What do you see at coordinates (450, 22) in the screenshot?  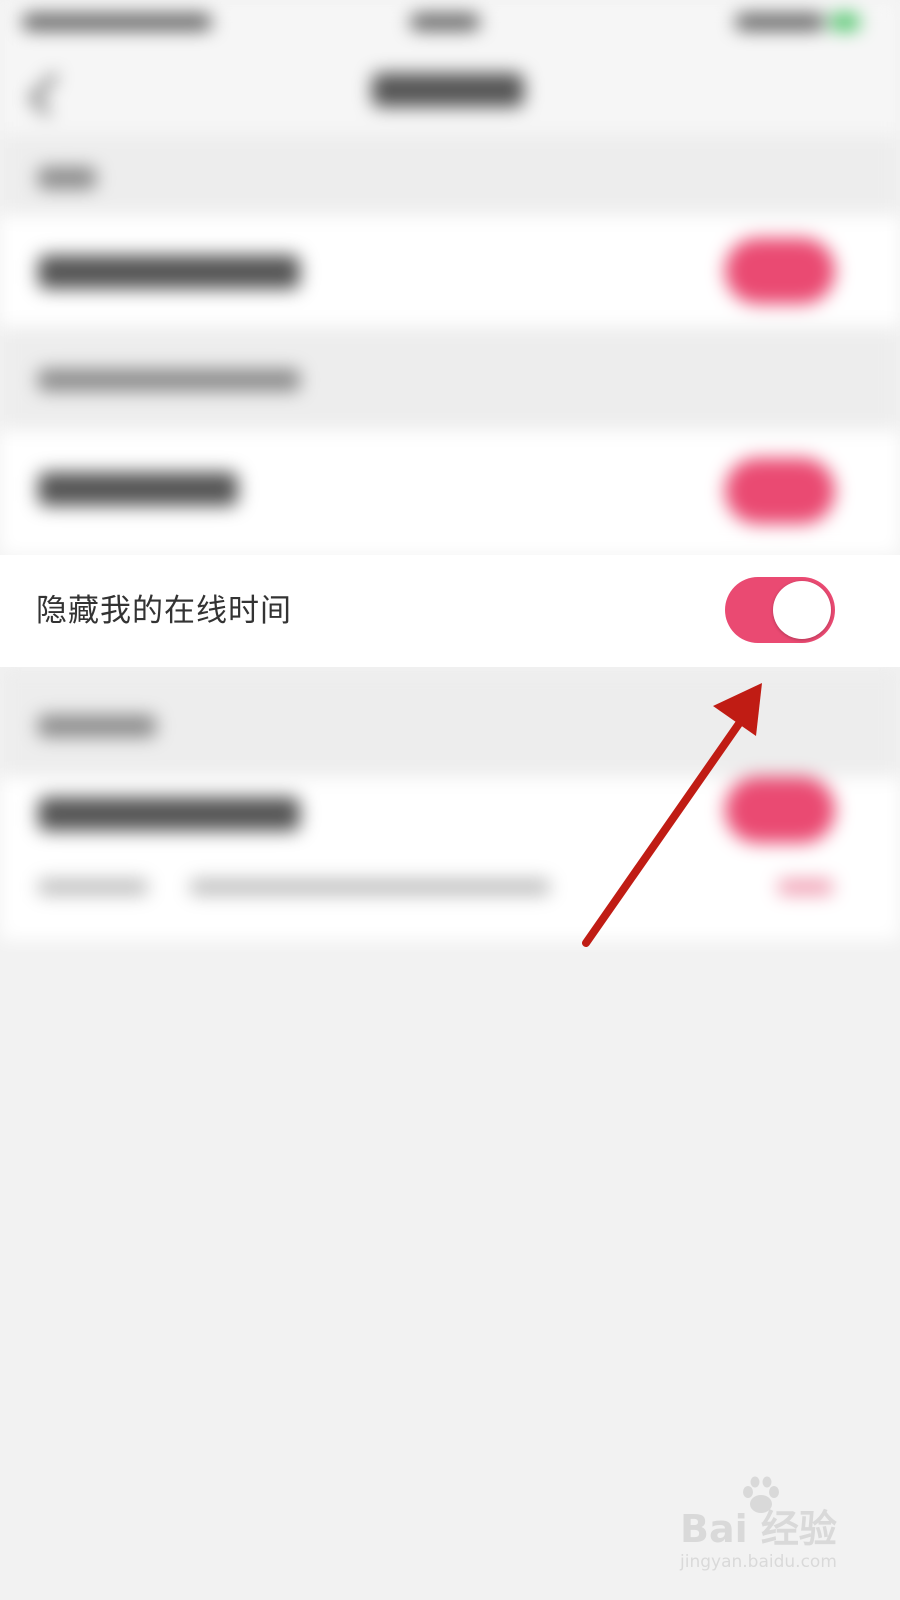 I see `status-bar` at bounding box center [450, 22].